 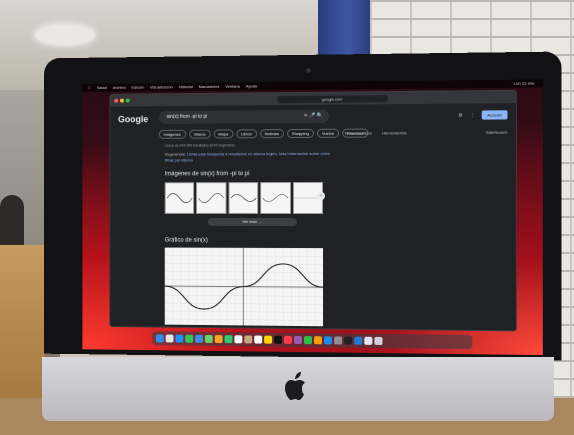 What do you see at coordinates (237, 340) in the screenshot?
I see `calendar-icon` at bounding box center [237, 340].